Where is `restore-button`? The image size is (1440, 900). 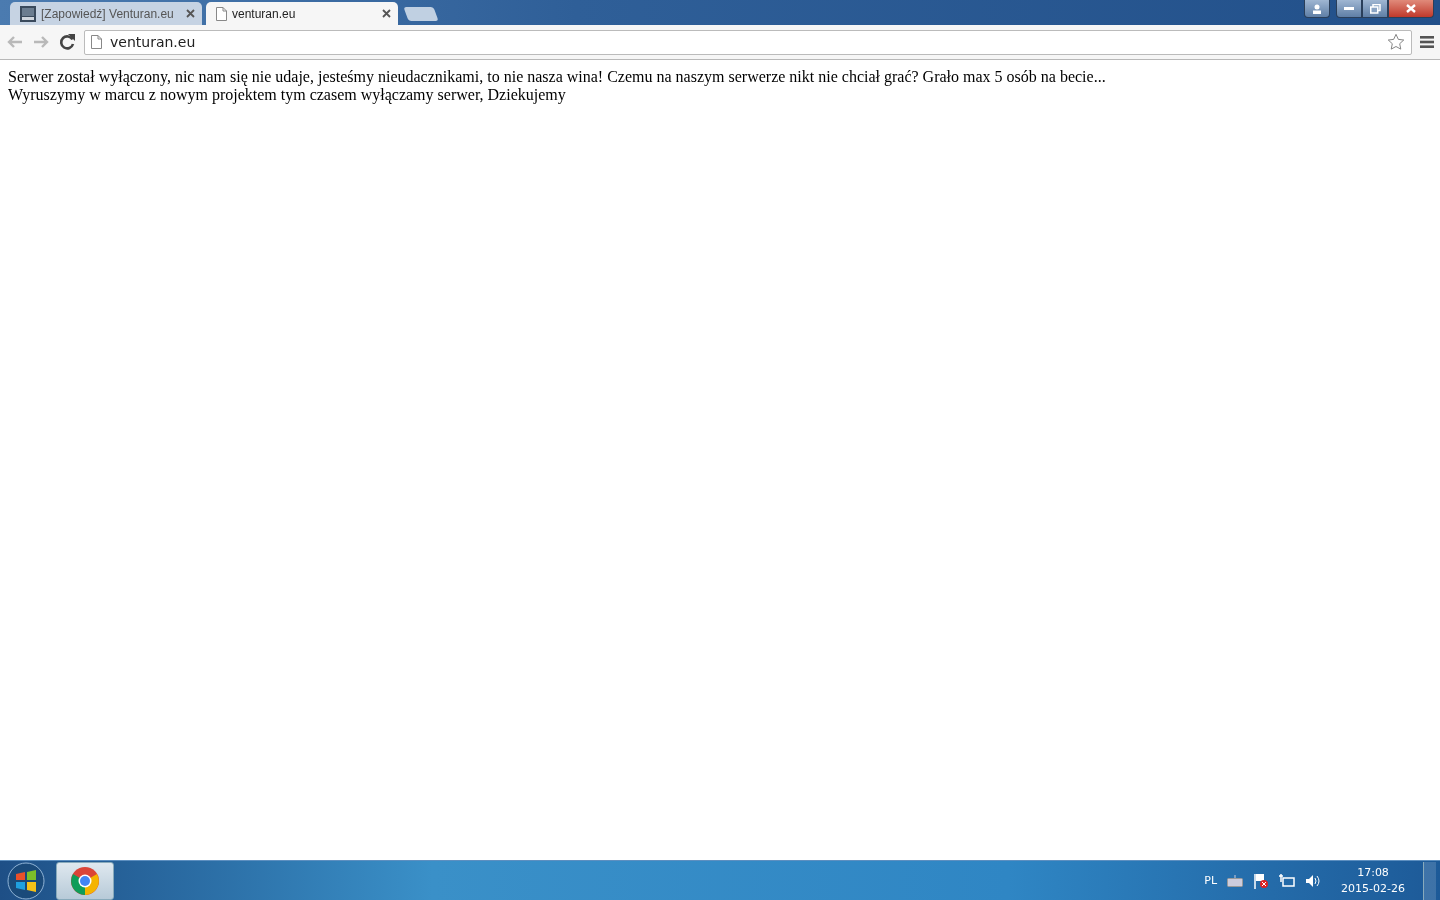
restore-button is located at coordinates (1375, 9).